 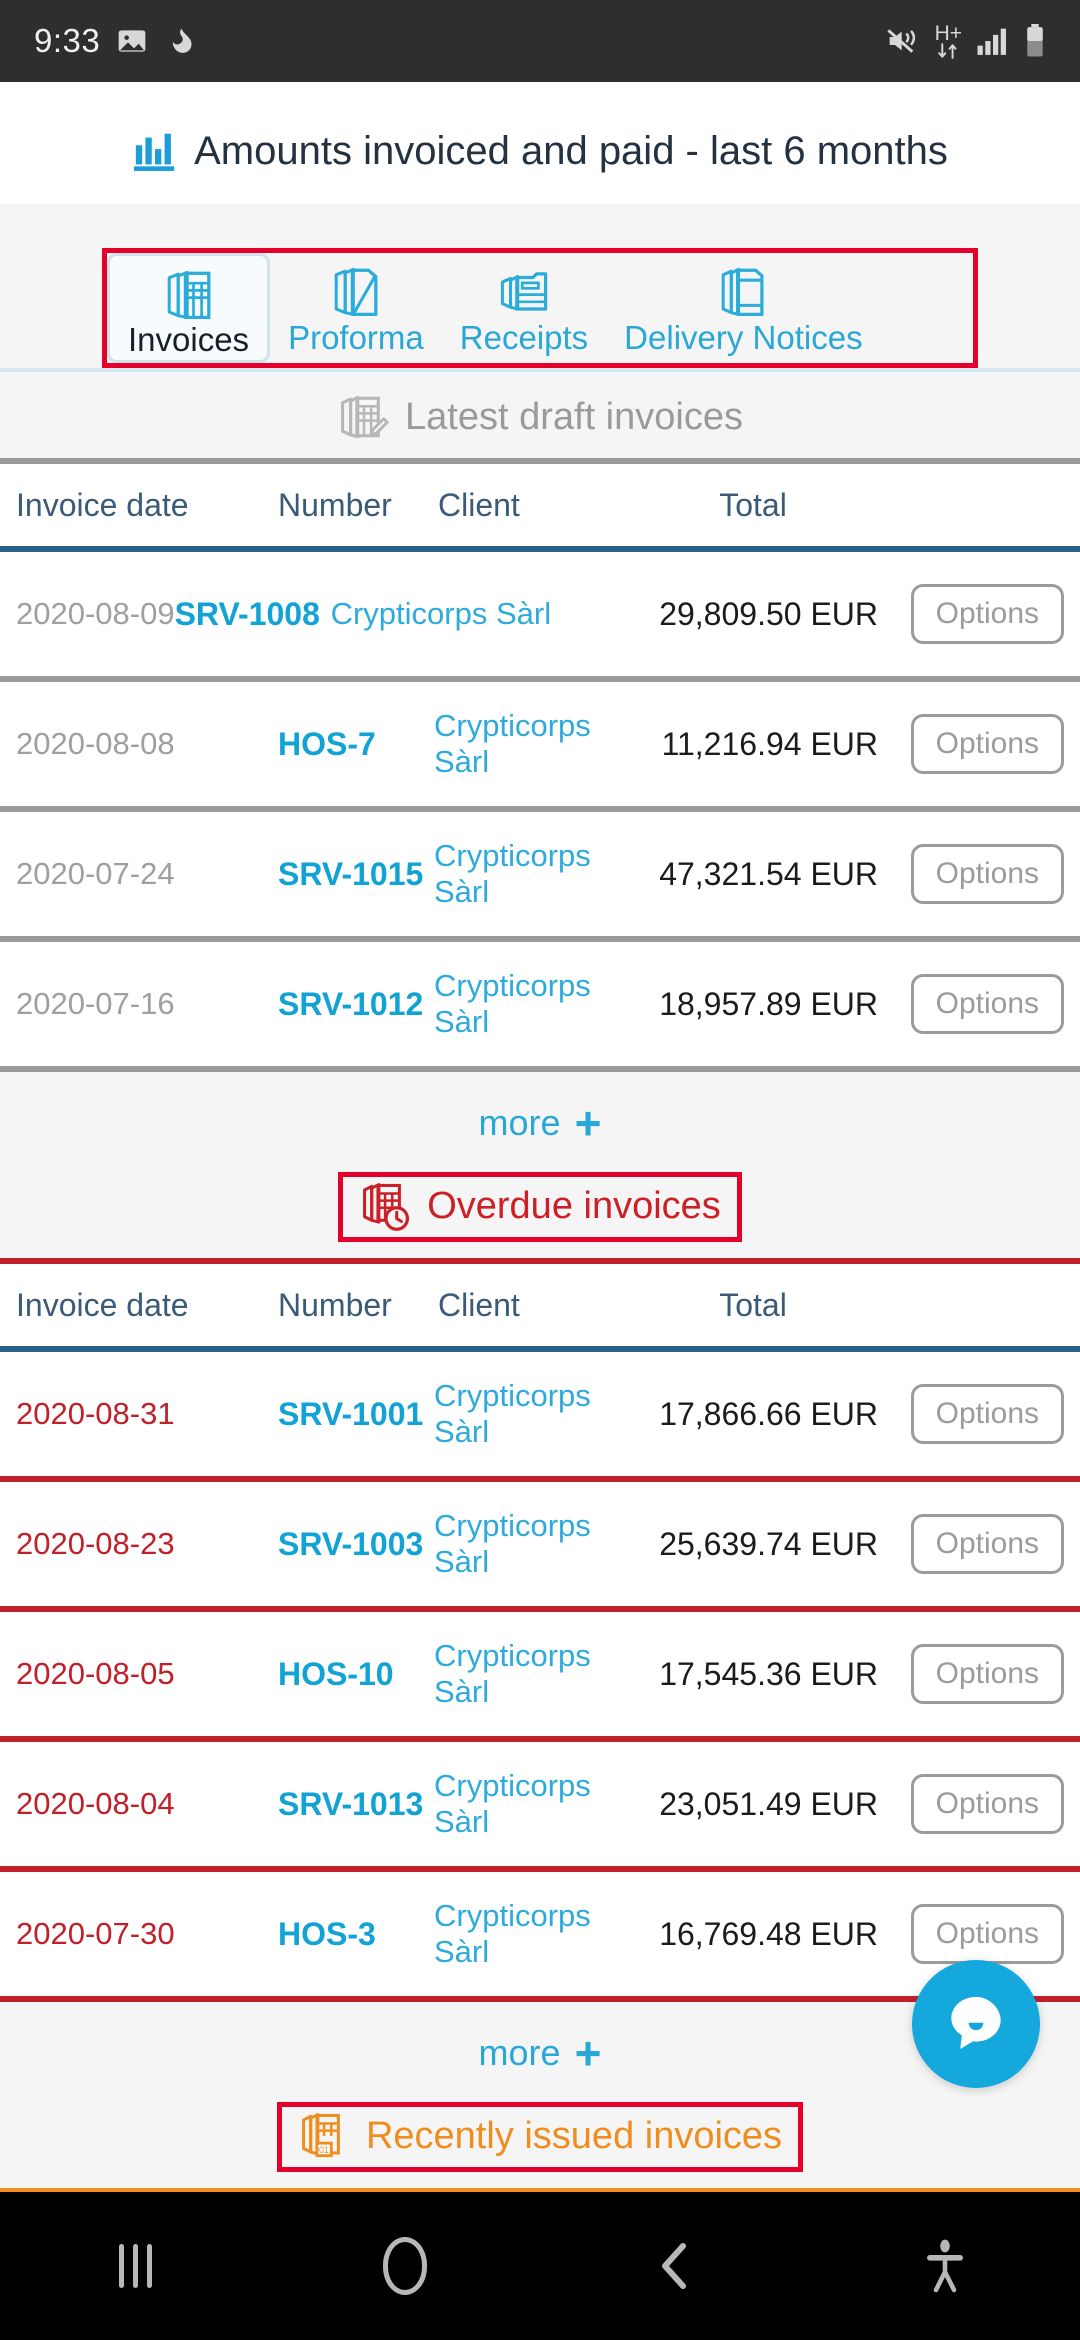 I want to click on col-header-number: Number, so click(x=335, y=504).